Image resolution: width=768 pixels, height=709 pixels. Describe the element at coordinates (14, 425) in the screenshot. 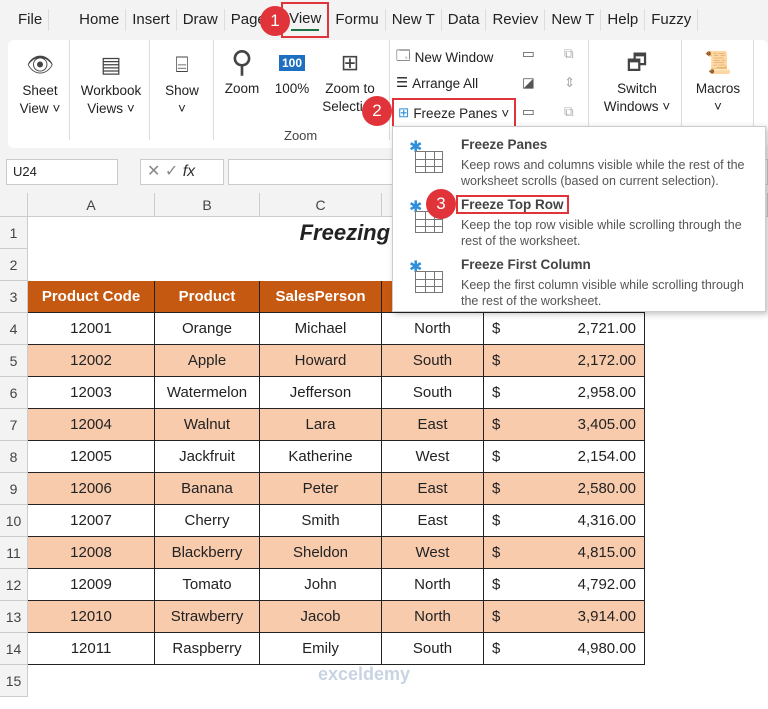

I see `row-header-7: 7` at that location.